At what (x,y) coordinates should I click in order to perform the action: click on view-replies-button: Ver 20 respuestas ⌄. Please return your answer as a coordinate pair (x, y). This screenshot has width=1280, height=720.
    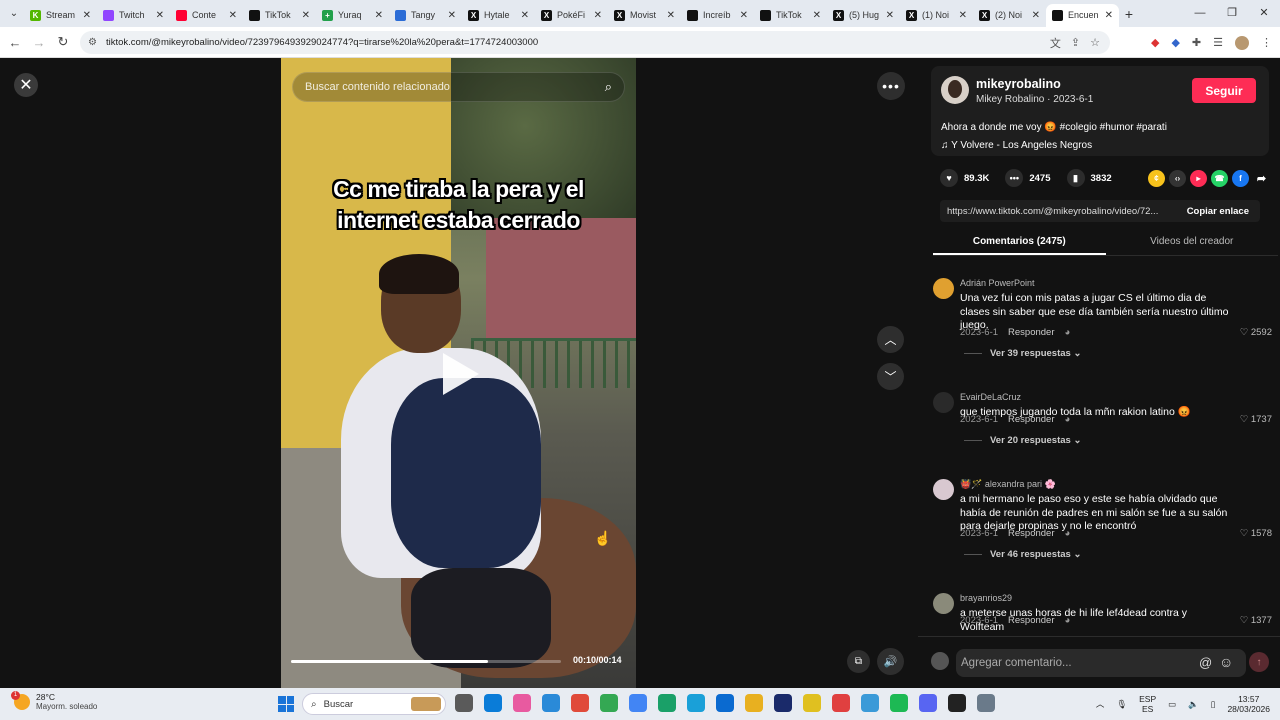
    Looking at the image, I should click on (1022, 440).